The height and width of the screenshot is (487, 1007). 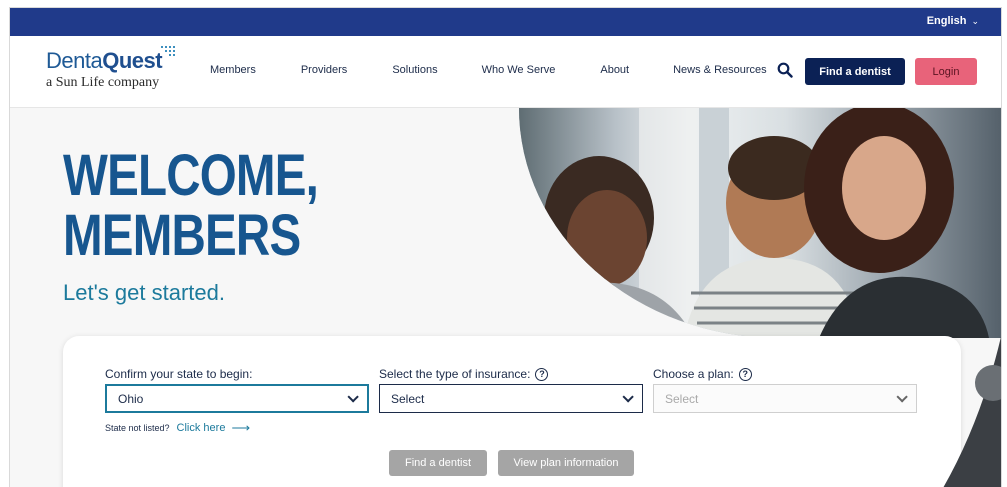 I want to click on insurance-label: Select the type of insurance: ?, so click(x=511, y=374).